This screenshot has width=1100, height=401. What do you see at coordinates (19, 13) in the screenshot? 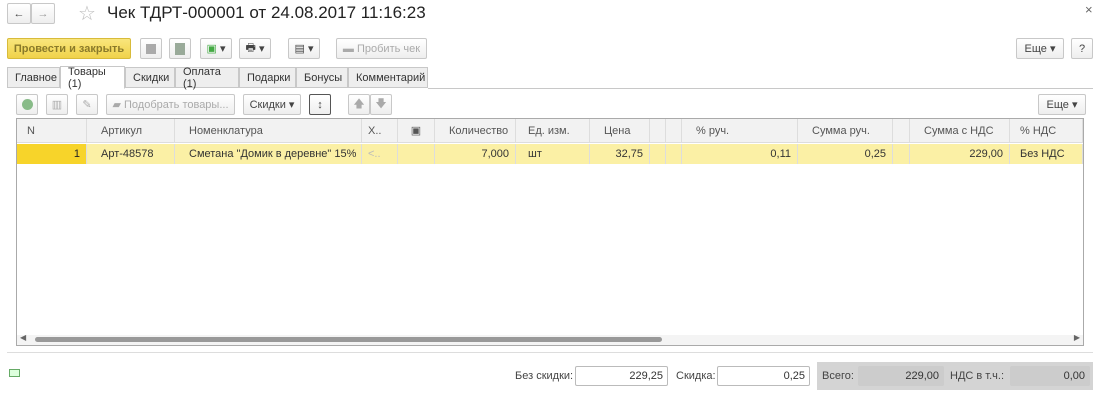
I see `back-button: ←` at bounding box center [19, 13].